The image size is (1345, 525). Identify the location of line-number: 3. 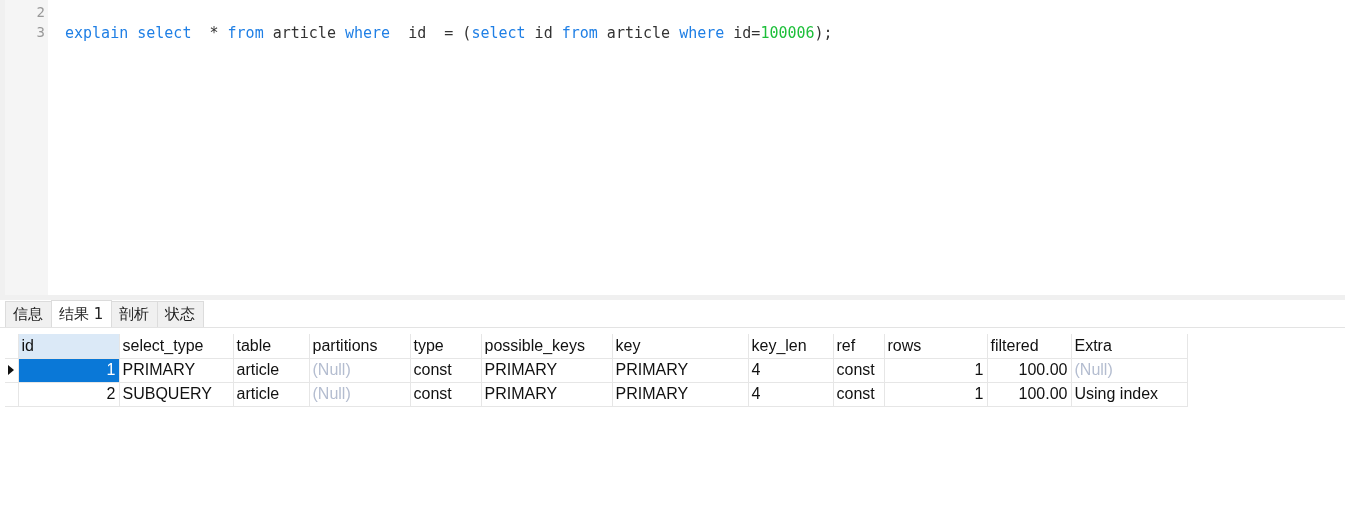
(40, 33).